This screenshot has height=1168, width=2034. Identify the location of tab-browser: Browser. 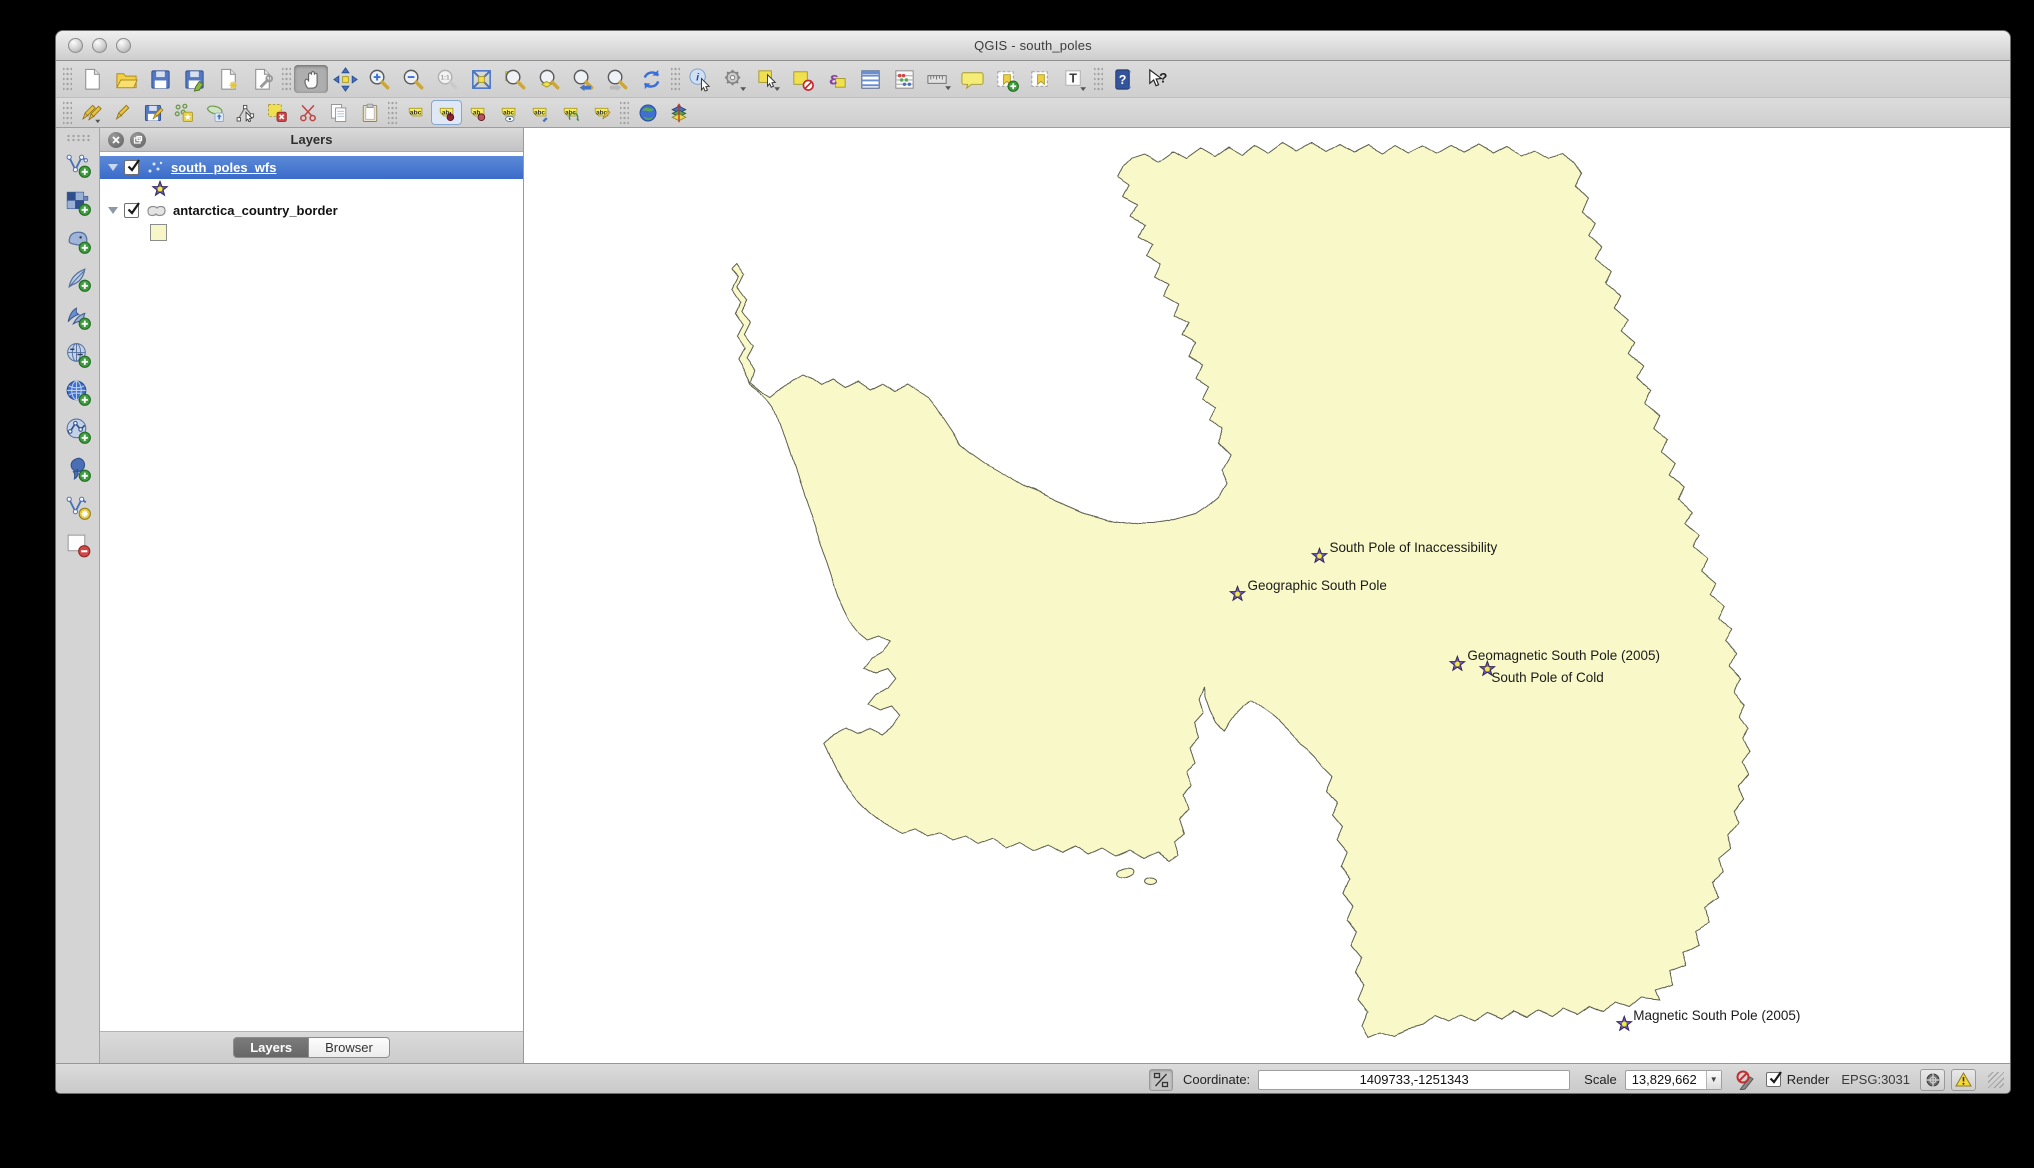
(349, 1047).